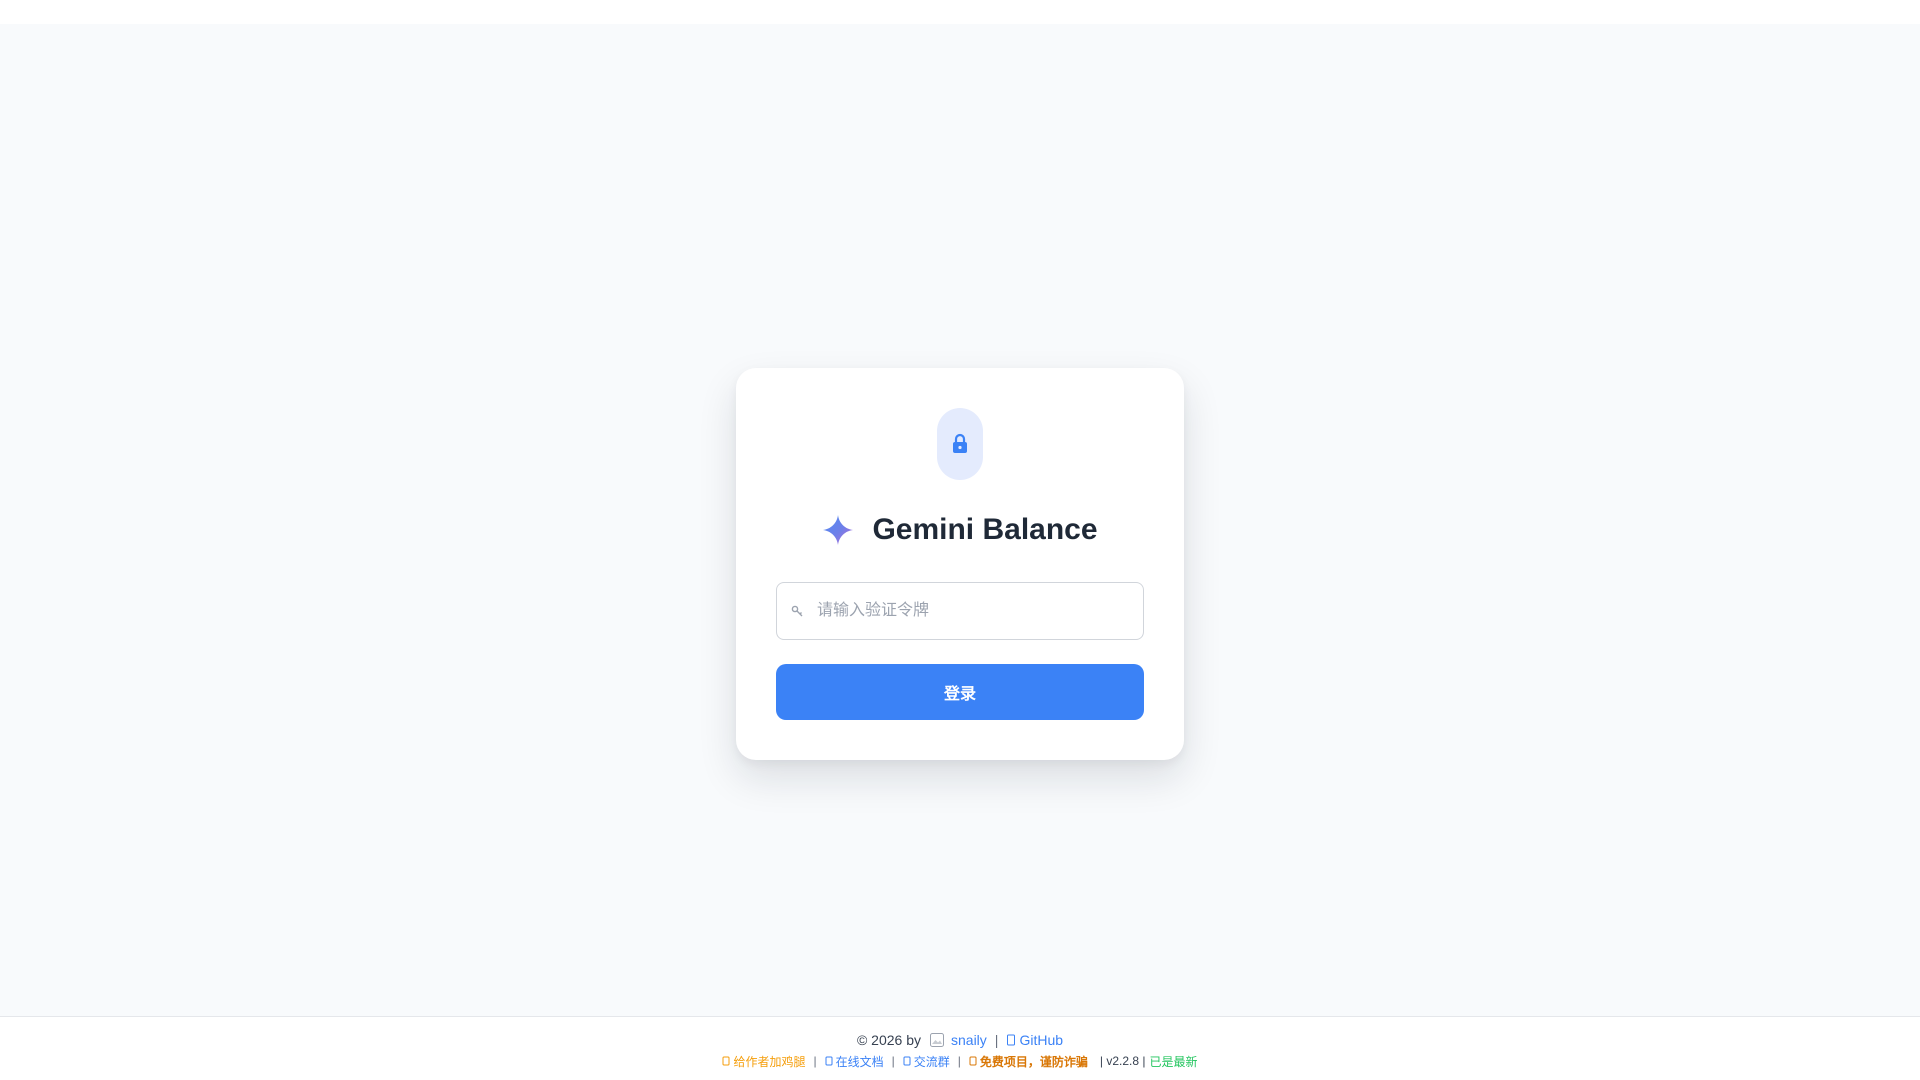  Describe the element at coordinates (797, 611) in the screenshot. I see `key-icon` at that location.